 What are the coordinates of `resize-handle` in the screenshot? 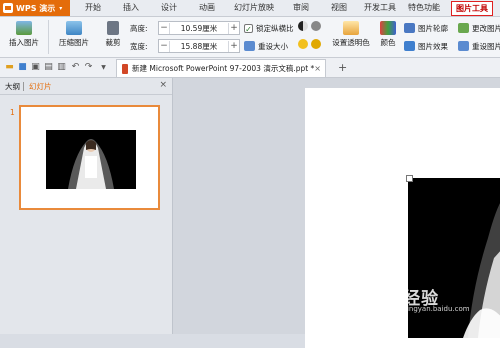 It's located at (409, 178).